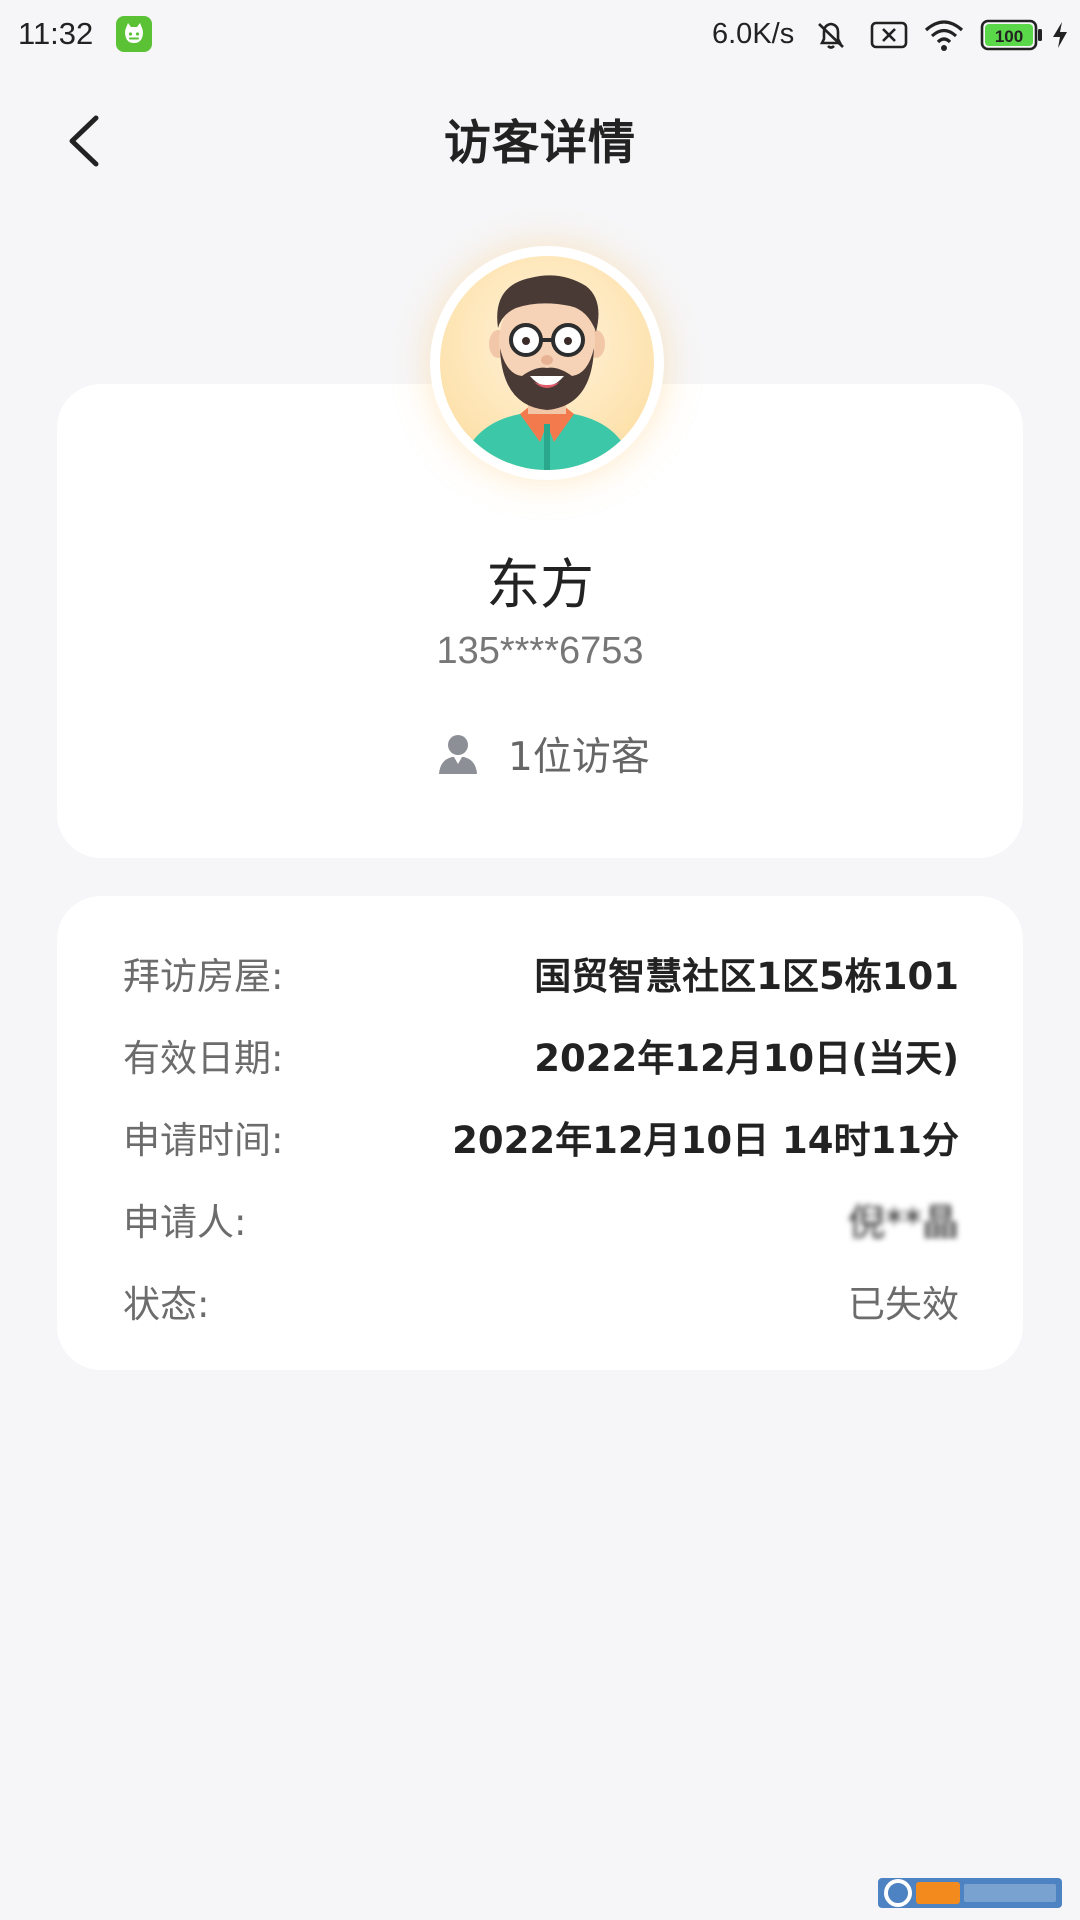  I want to click on battery-level: 100, so click(1009, 36).